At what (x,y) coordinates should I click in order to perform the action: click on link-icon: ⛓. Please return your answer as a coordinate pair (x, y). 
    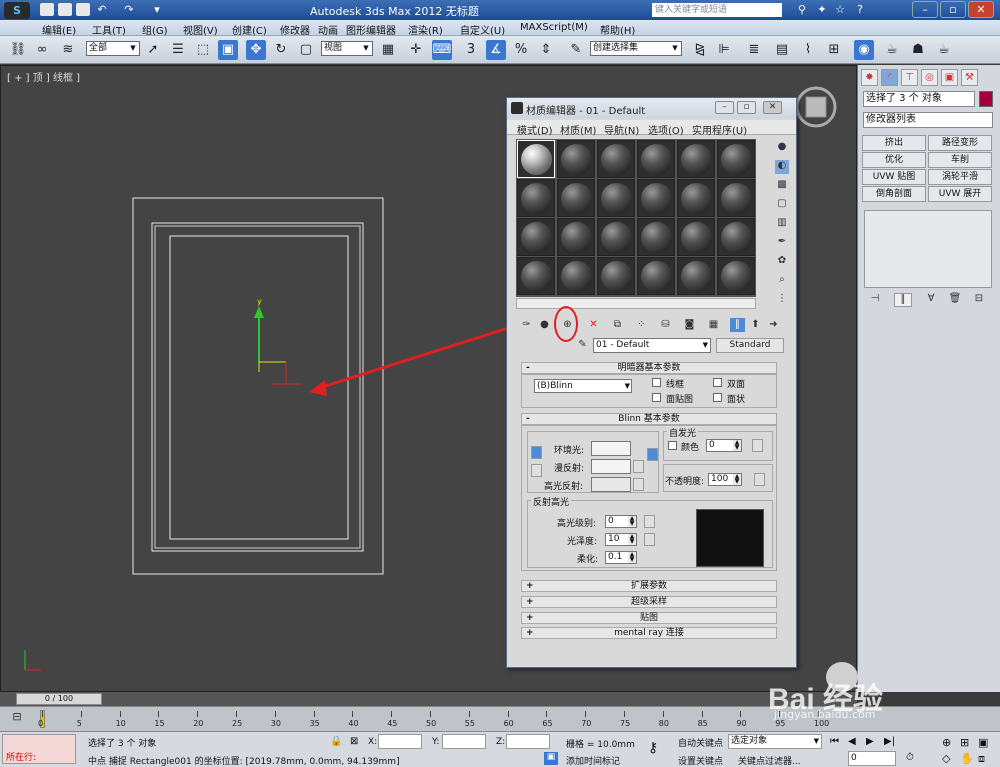
    Looking at the image, I should click on (18, 50).